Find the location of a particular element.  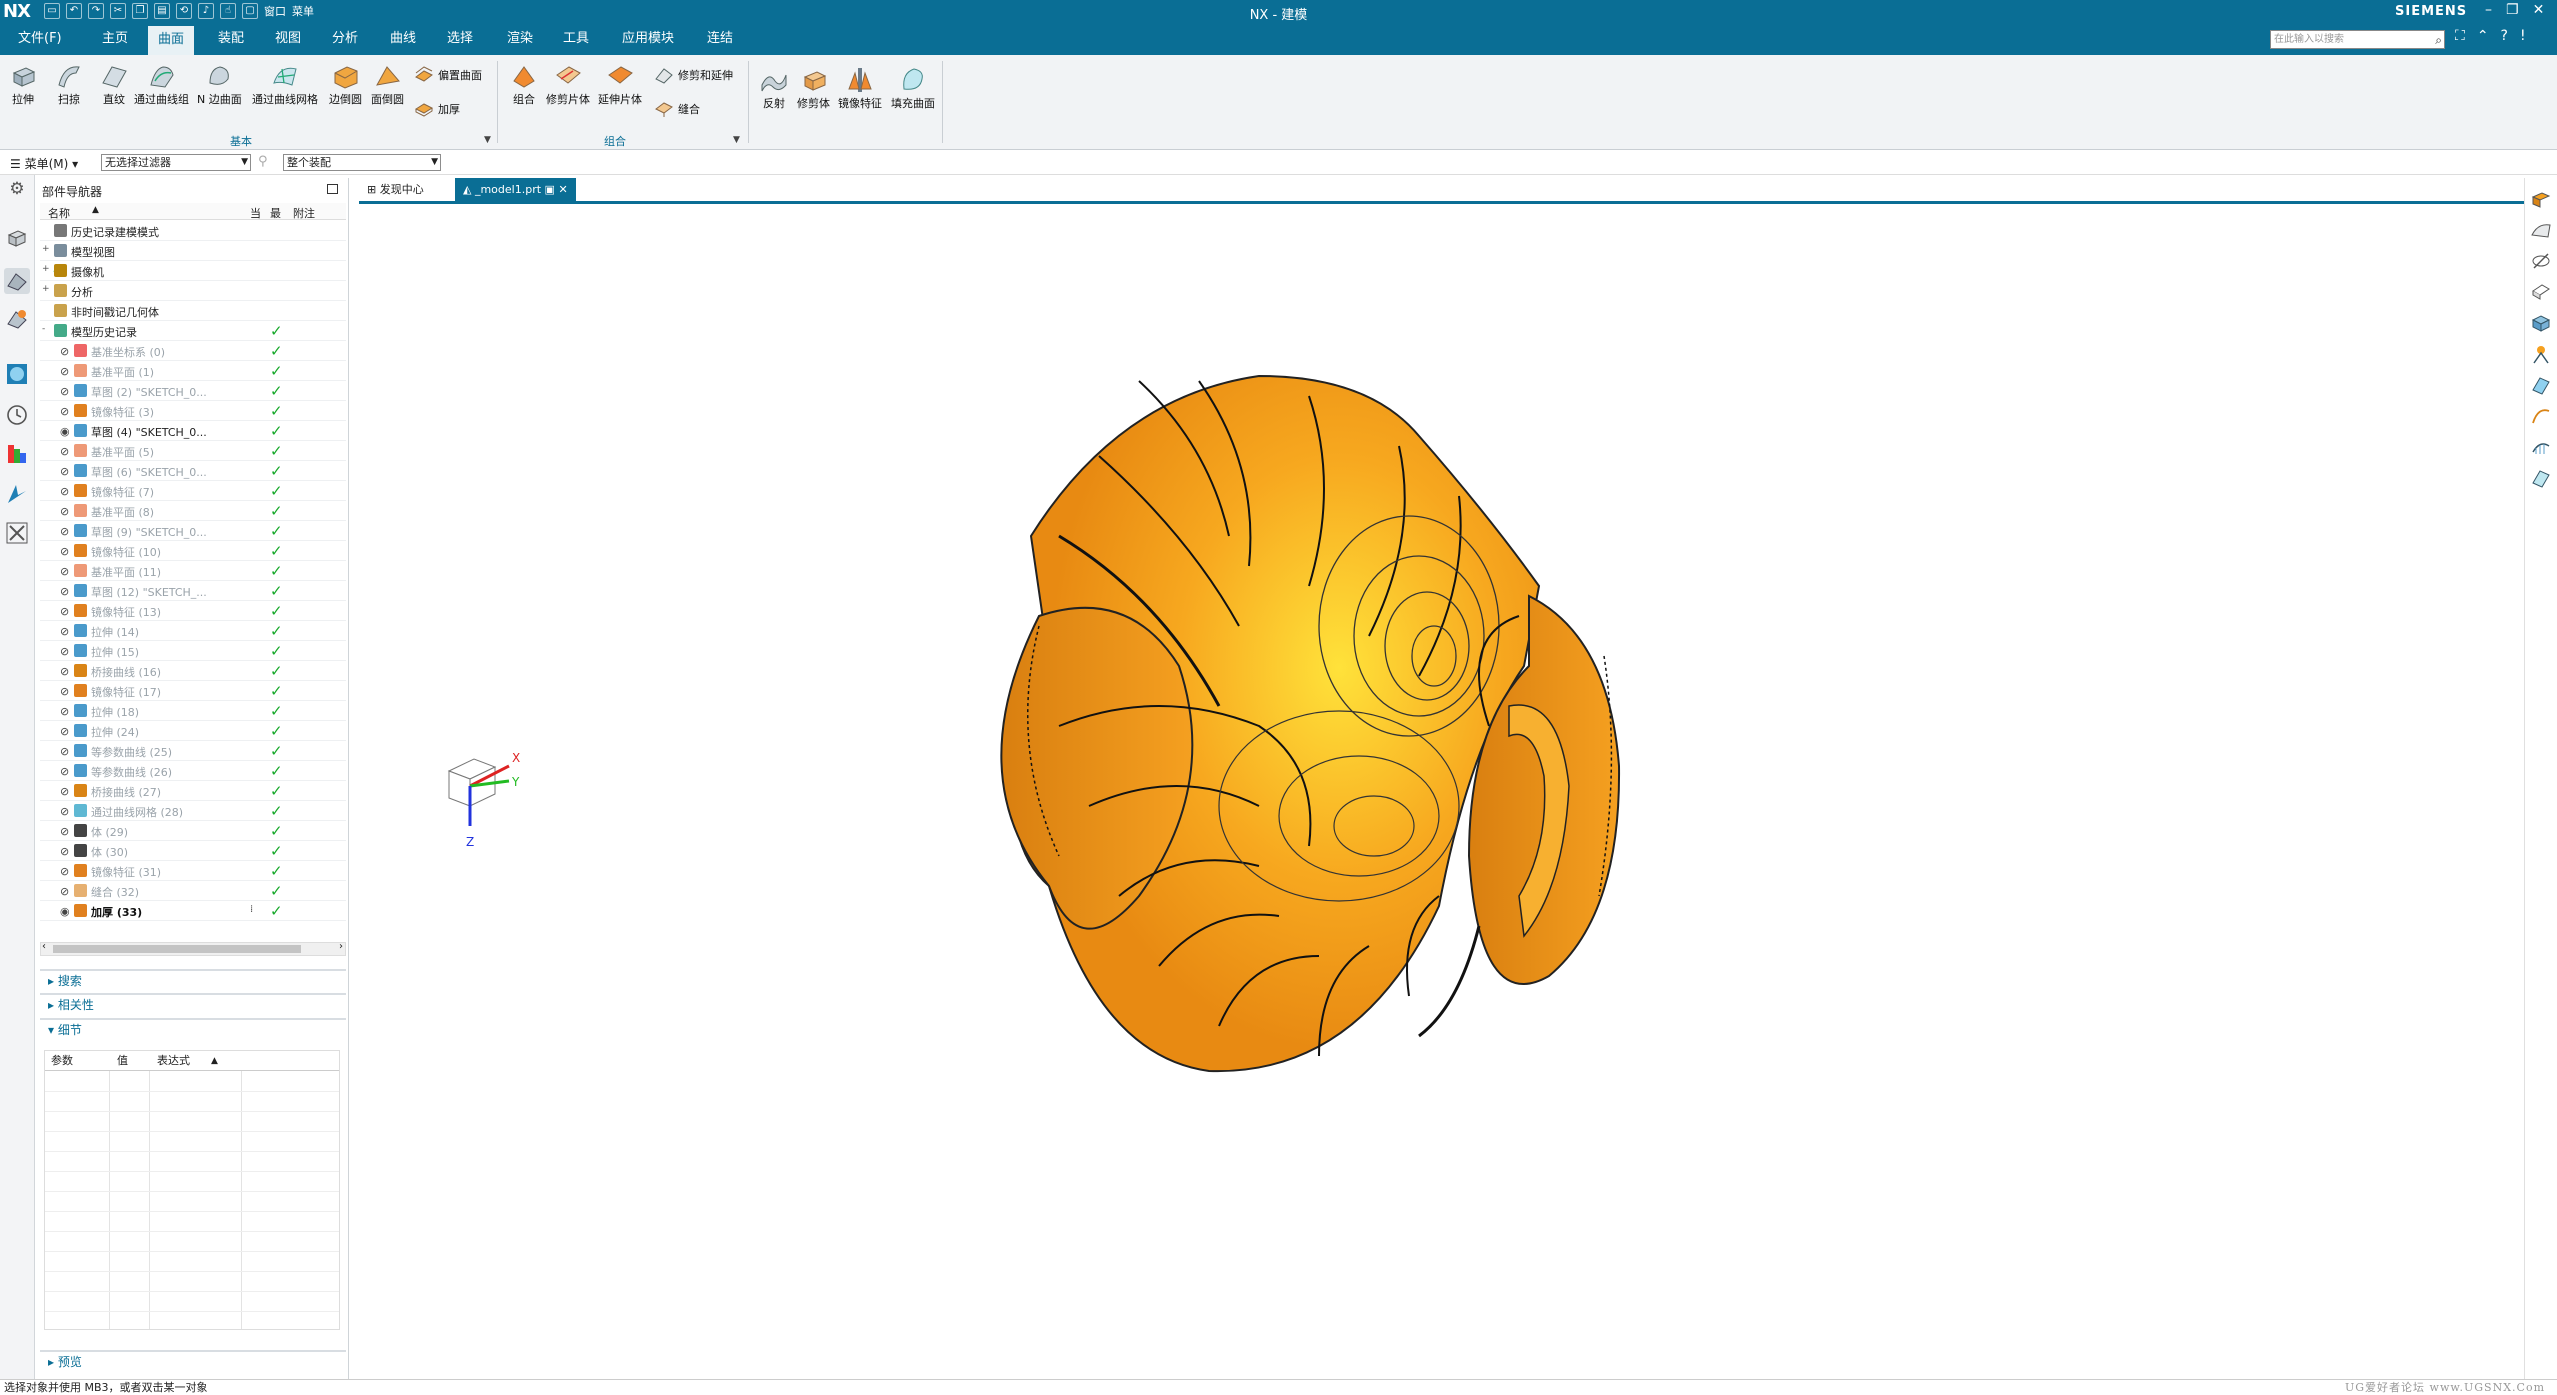

help-icon: ? is located at coordinates (2504, 36).